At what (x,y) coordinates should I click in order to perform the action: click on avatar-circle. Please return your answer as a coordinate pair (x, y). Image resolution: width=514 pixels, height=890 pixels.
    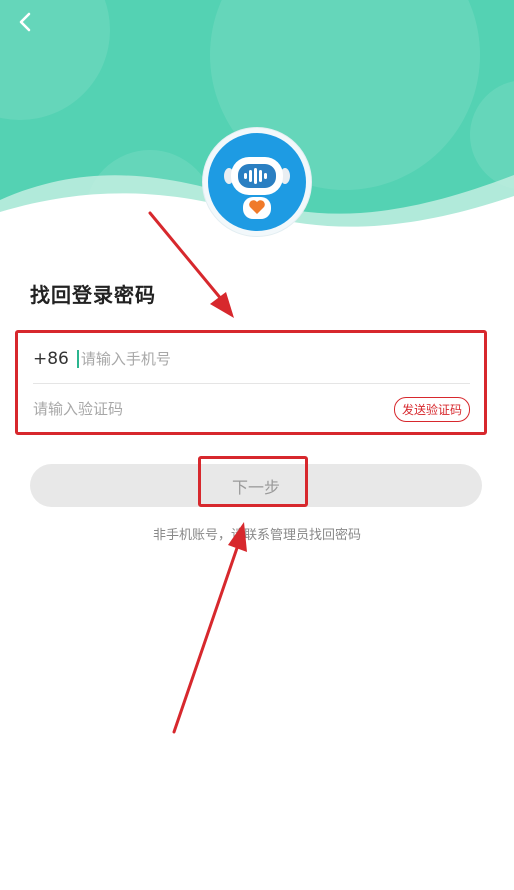
    Looking at the image, I should click on (257, 182).